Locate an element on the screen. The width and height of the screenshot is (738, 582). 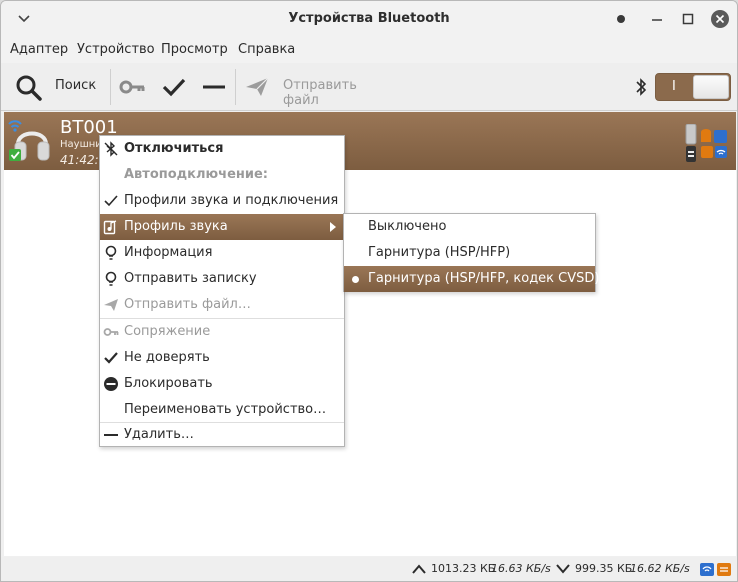
upload-rate: 16.63 КБ/s is located at coordinates (521, 568).